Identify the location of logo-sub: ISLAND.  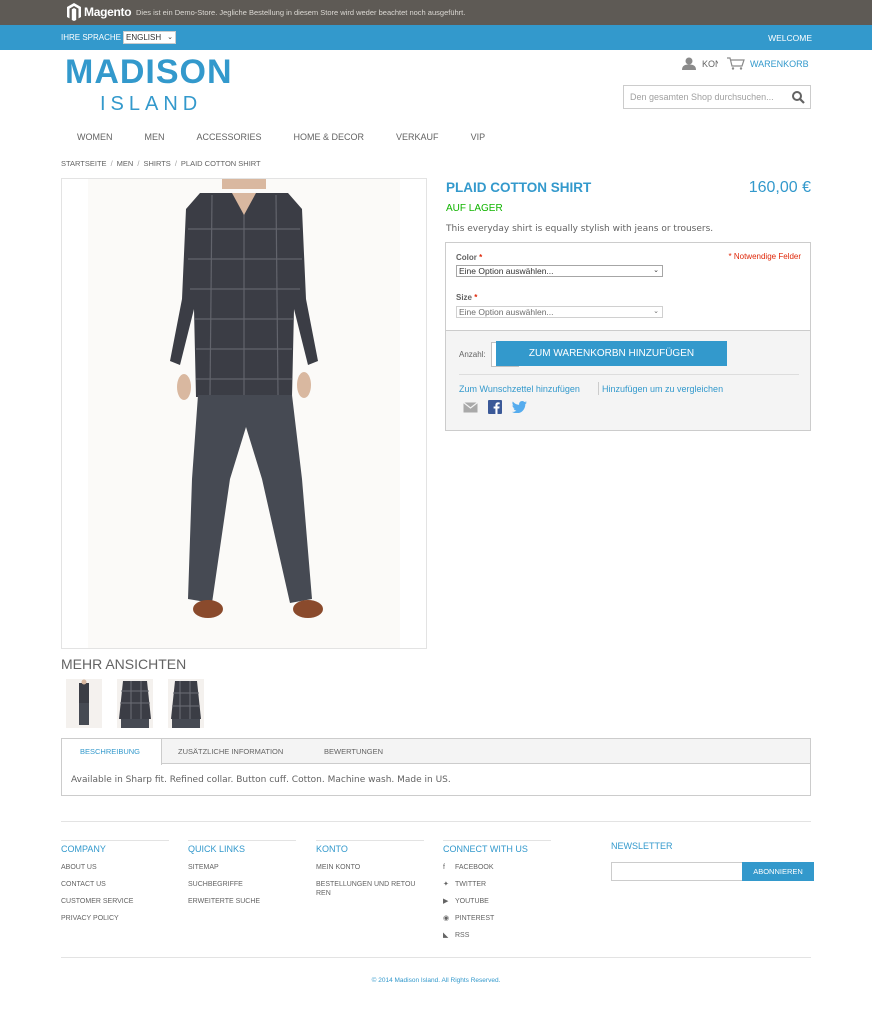
(151, 104).